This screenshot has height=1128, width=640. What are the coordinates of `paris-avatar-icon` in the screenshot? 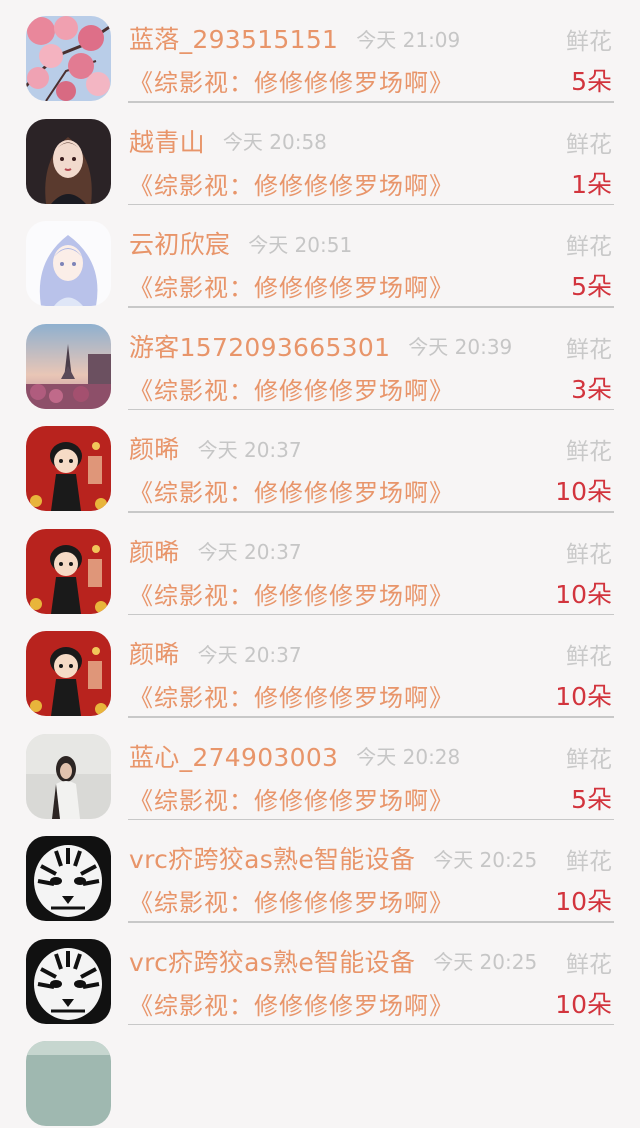 It's located at (68, 366).